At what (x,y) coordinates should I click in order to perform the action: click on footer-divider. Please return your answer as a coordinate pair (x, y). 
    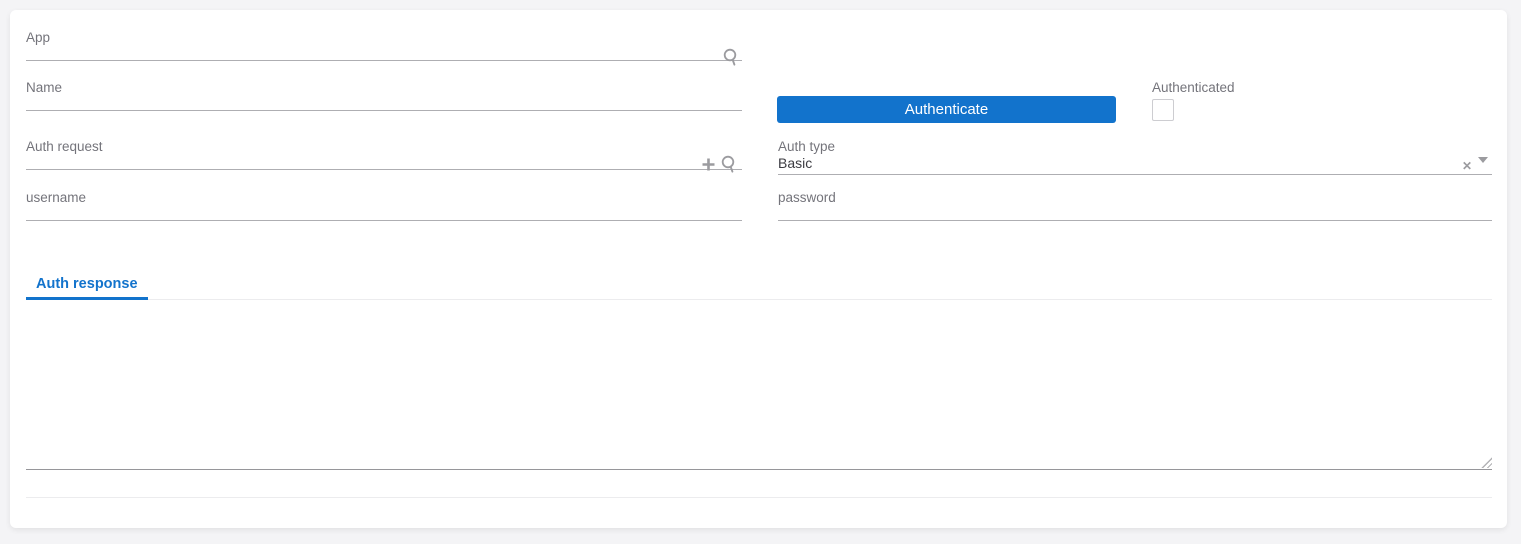
    Looking at the image, I should click on (759, 497).